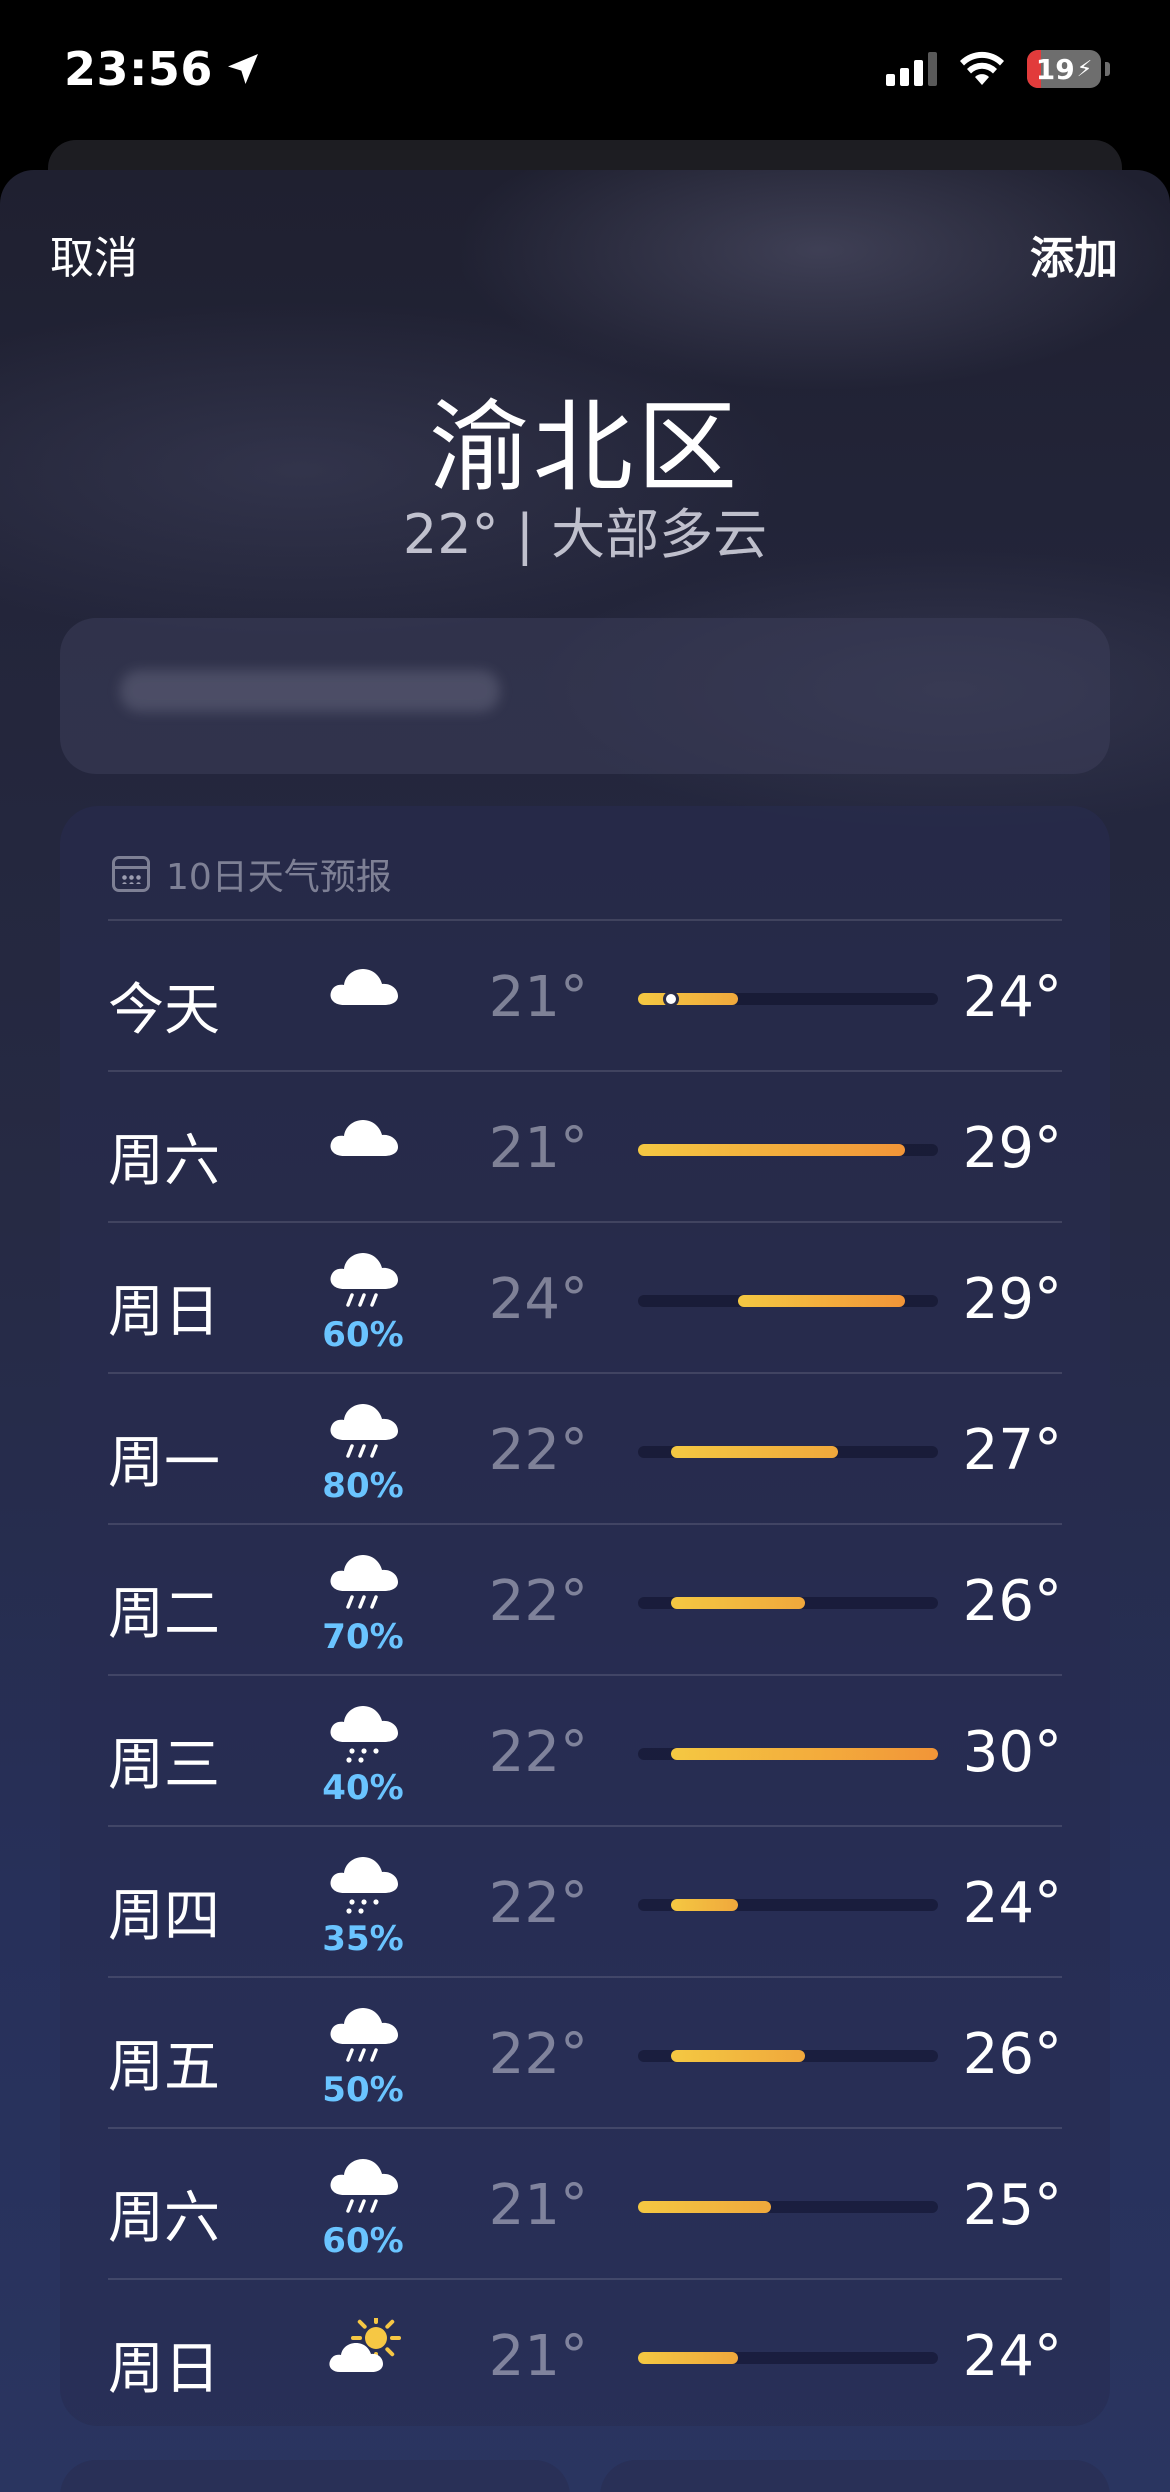 The width and height of the screenshot is (1170, 2492). I want to click on time-label: 23:56, so click(138, 69).